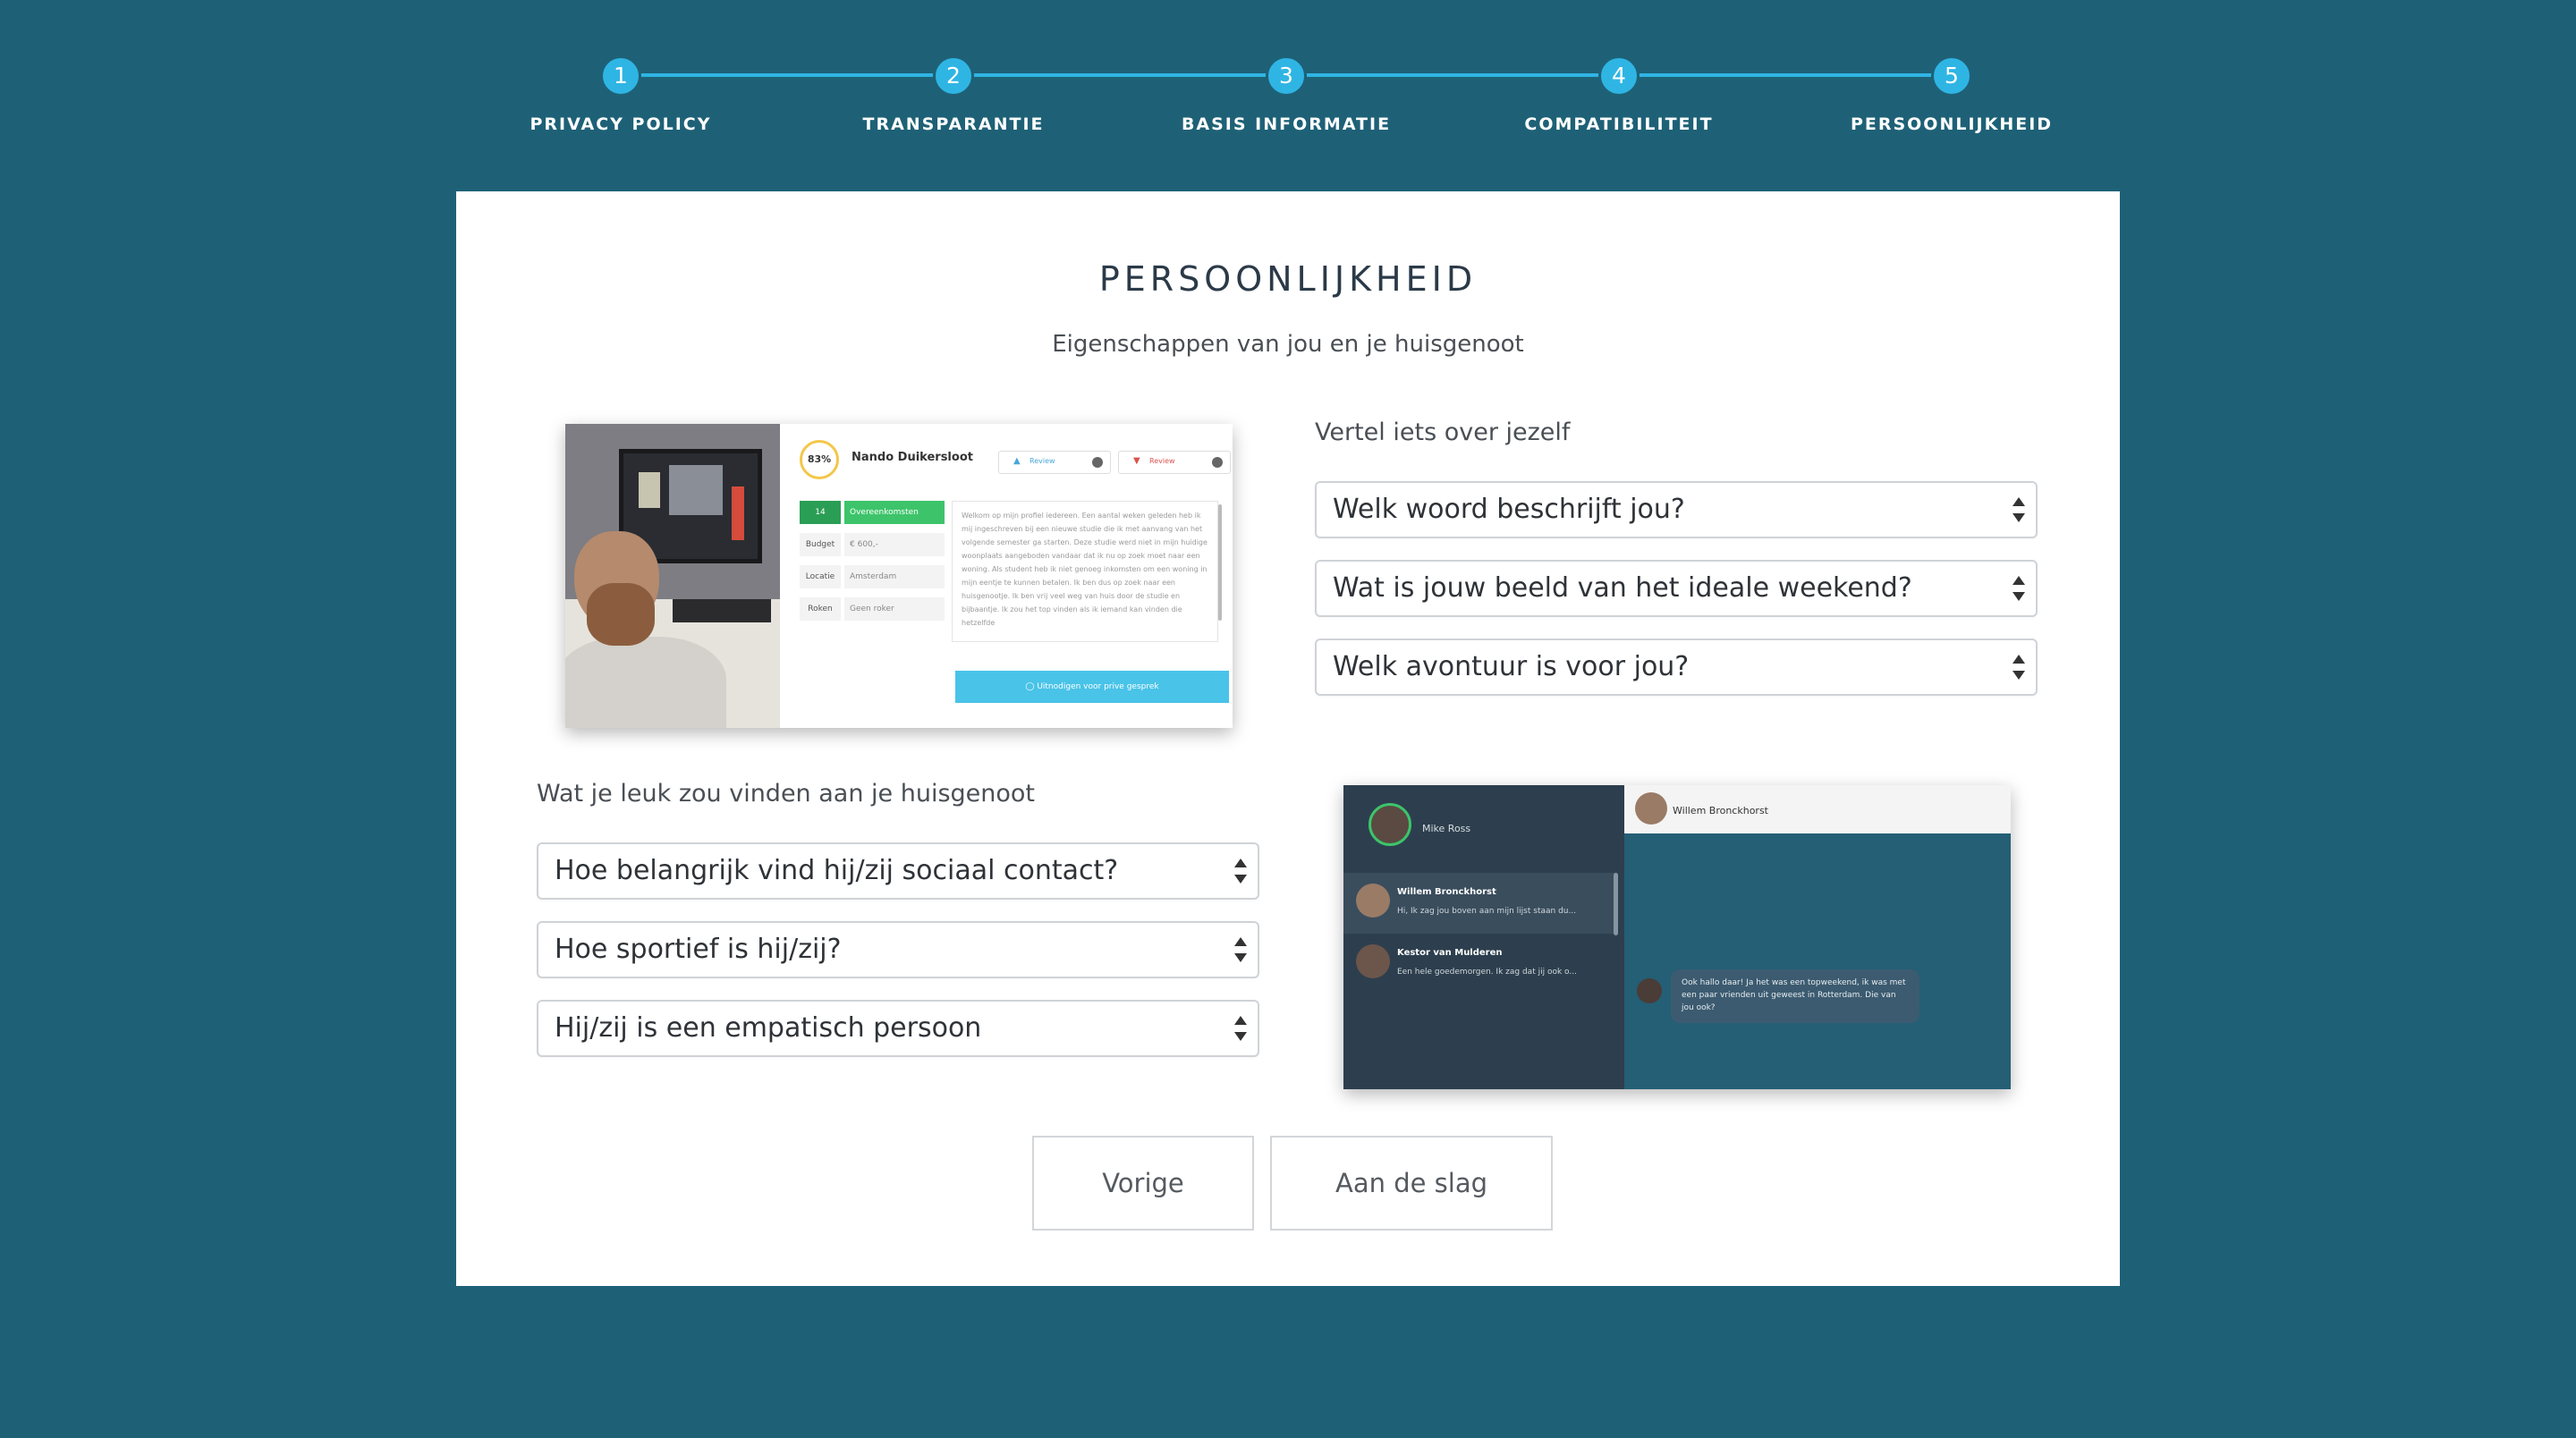 The image size is (2576, 1438). Describe the element at coordinates (1411, 1183) in the screenshot. I see `start-button: Aan de slag` at that location.